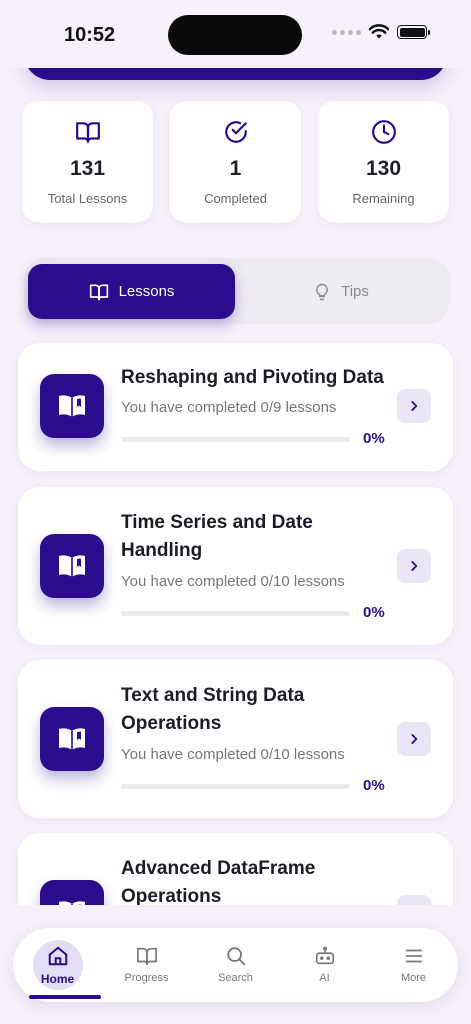  Describe the element at coordinates (383, 198) in the screenshot. I see `stat-label: Remaining` at that location.